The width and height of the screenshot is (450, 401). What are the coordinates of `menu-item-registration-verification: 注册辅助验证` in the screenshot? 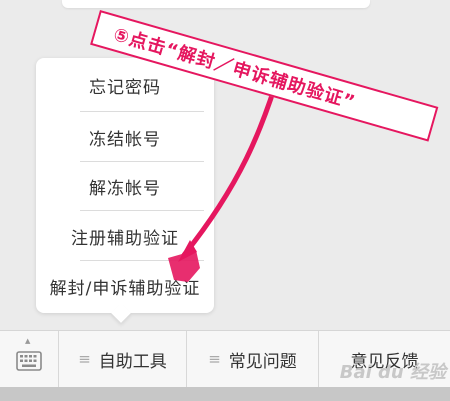 It's located at (125, 236).